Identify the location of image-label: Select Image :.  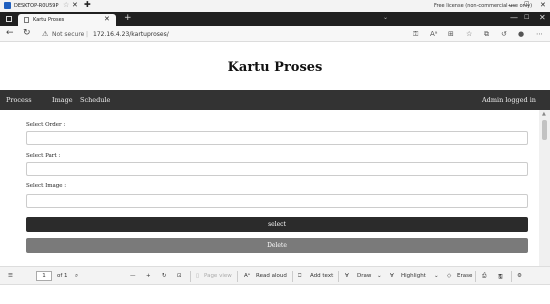
(46, 186).